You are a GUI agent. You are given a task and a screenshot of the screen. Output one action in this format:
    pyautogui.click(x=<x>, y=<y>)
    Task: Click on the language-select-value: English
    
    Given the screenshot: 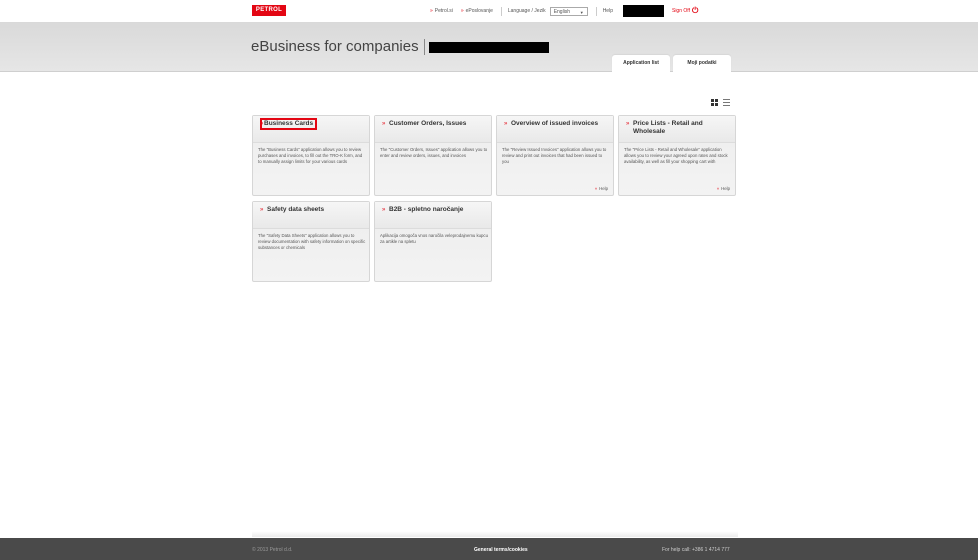 What is the action you would take?
    pyautogui.click(x=562, y=11)
    